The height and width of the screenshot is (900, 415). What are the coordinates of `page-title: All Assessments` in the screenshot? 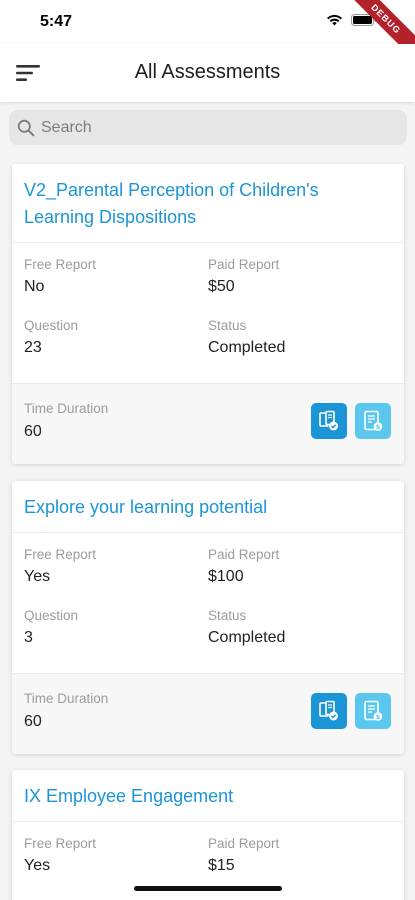 It's located at (207, 72).